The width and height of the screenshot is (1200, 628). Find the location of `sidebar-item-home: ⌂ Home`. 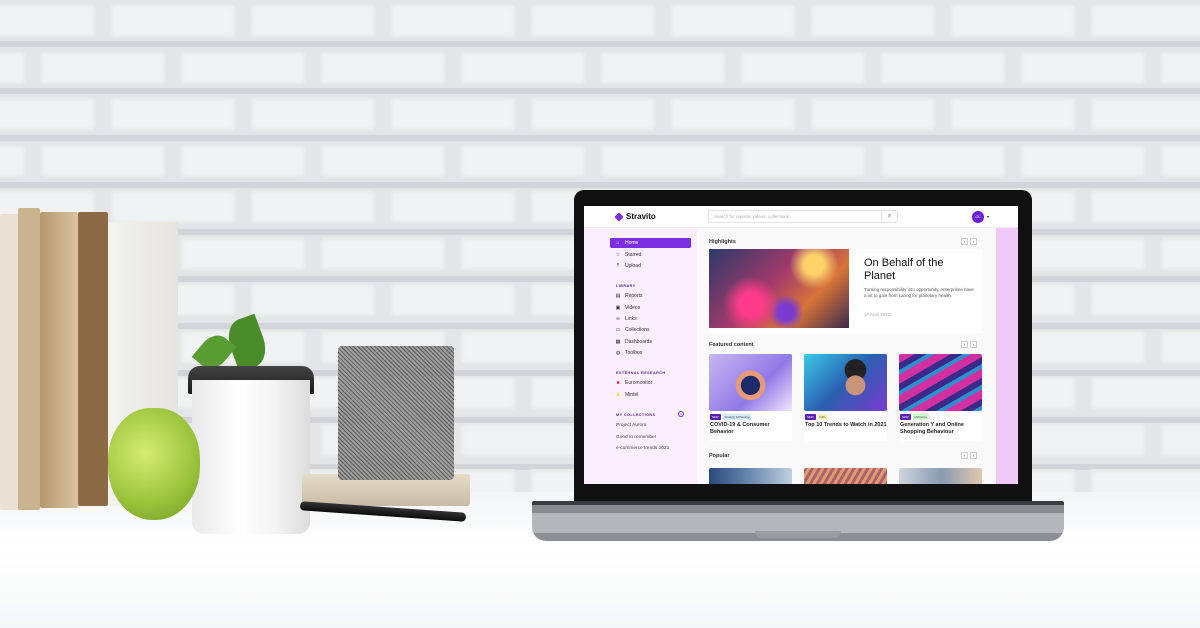

sidebar-item-home: ⌂ Home is located at coordinates (650, 243).